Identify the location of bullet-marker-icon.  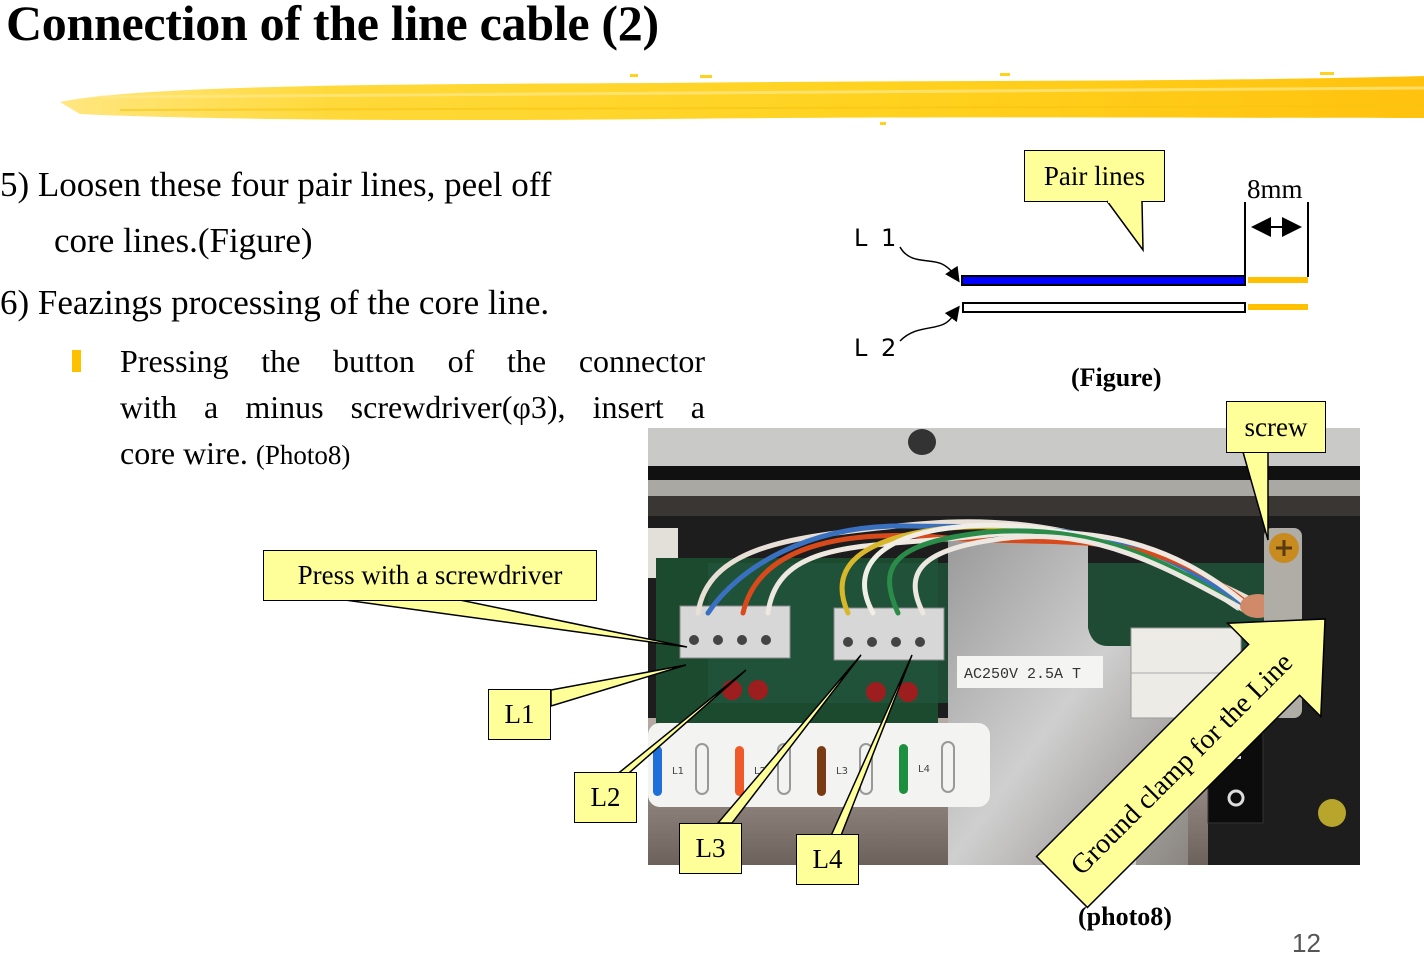
(76, 361).